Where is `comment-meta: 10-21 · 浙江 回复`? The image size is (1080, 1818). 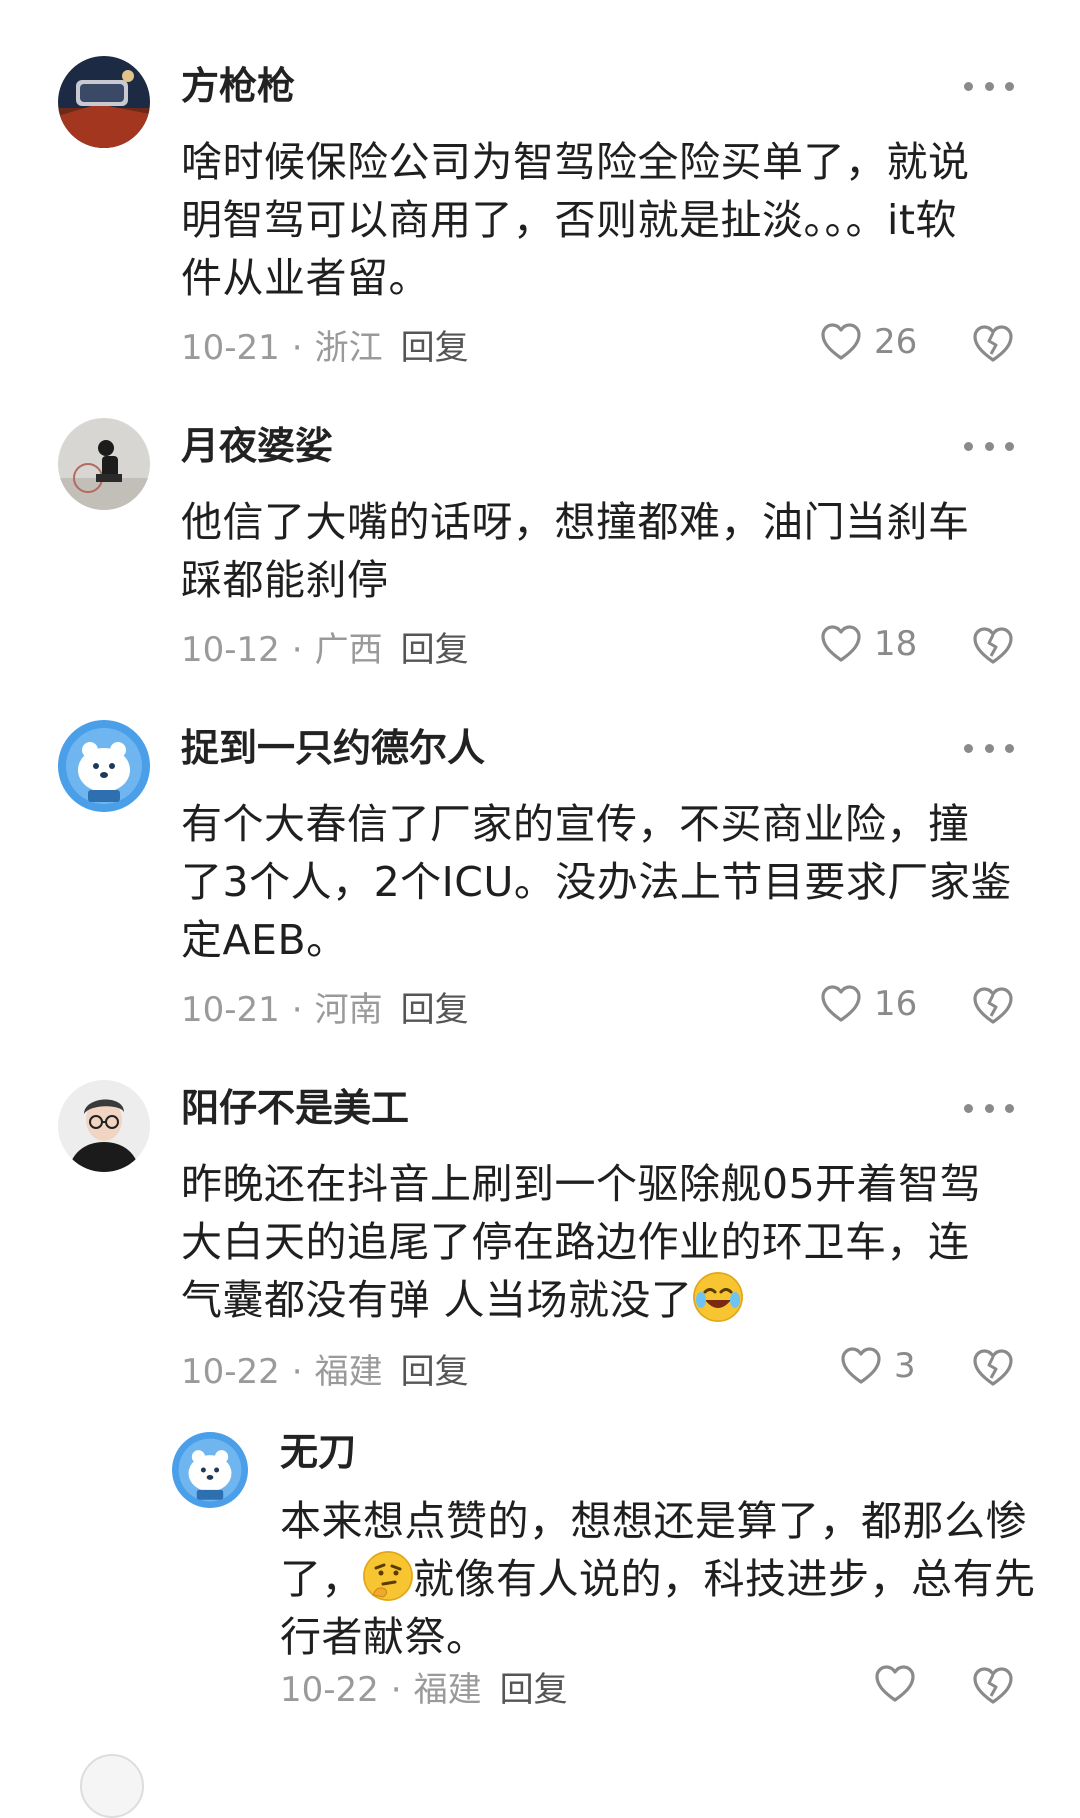
comment-meta: 10-21 · 浙江 回复 is located at coordinates (325, 348).